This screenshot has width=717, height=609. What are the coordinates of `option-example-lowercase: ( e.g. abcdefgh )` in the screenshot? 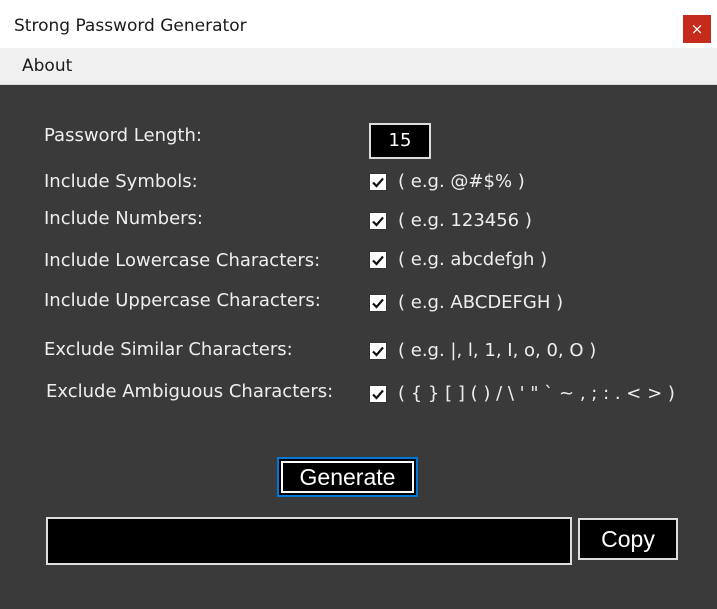 It's located at (473, 259).